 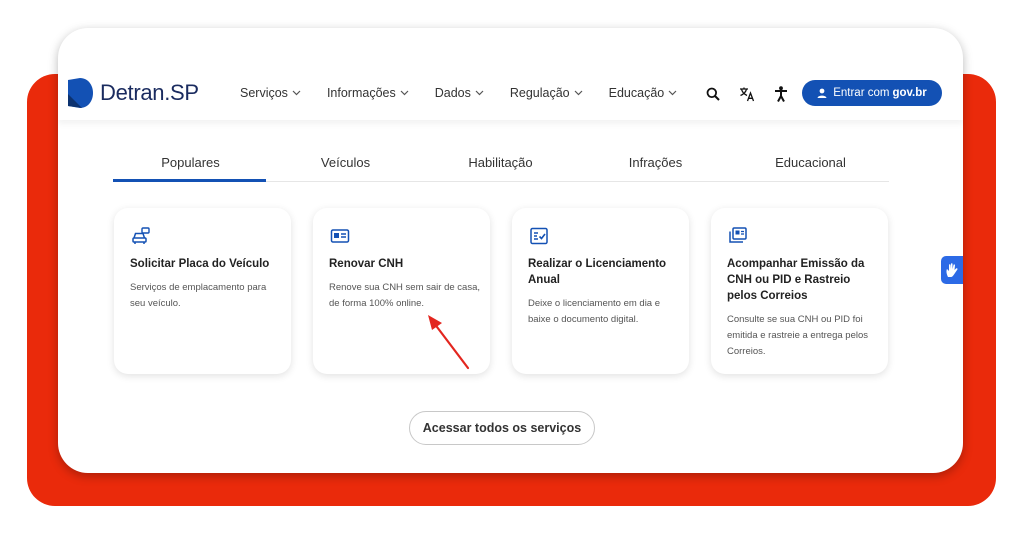 What do you see at coordinates (952, 270) in the screenshot?
I see `vlibras-hand-icon` at bounding box center [952, 270].